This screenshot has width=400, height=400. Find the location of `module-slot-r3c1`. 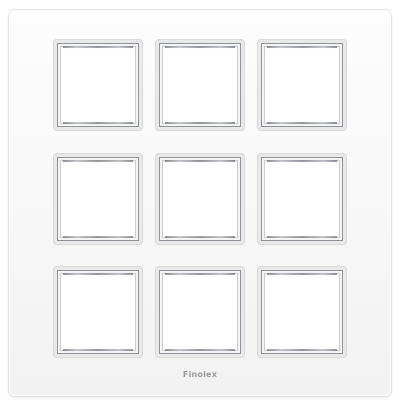

module-slot-r3c1 is located at coordinates (98, 312).